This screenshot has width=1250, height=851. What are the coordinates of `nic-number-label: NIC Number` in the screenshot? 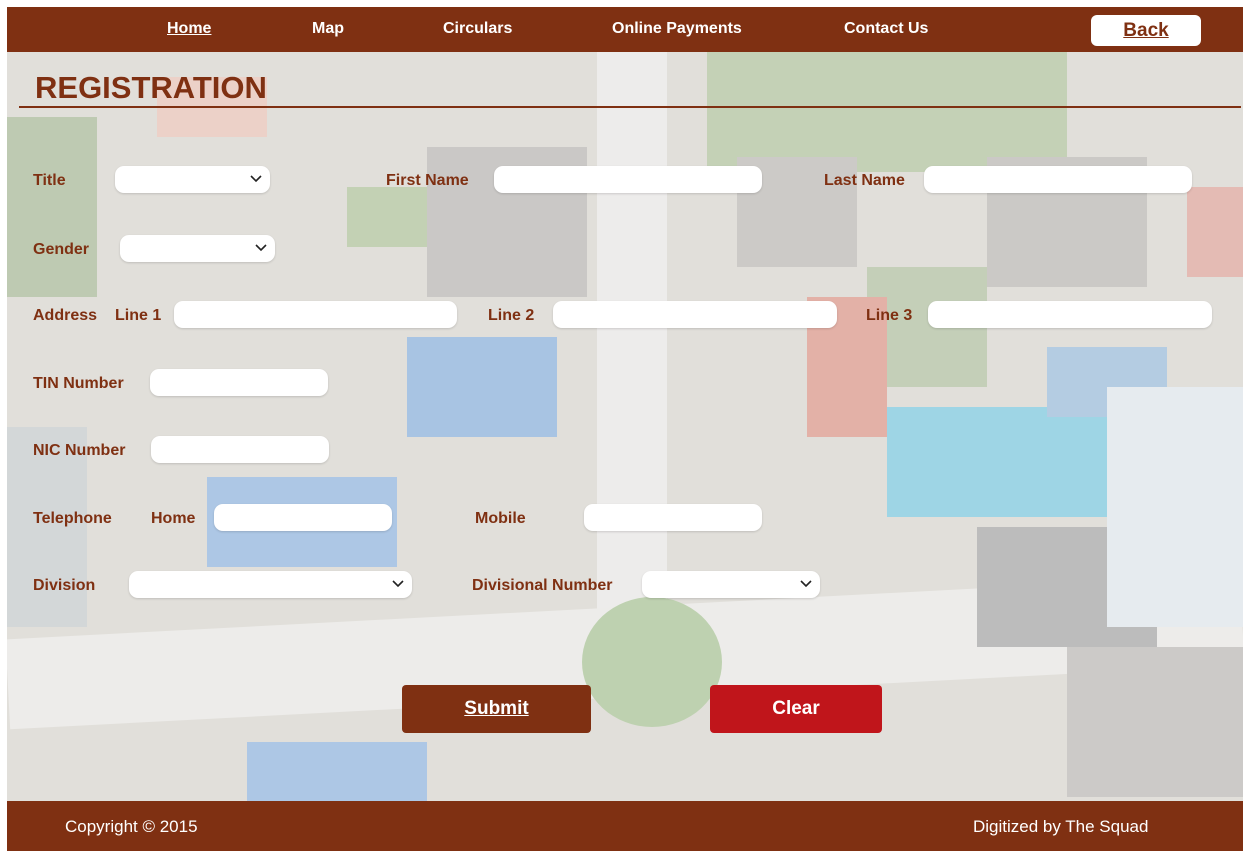 It's located at (79, 450).